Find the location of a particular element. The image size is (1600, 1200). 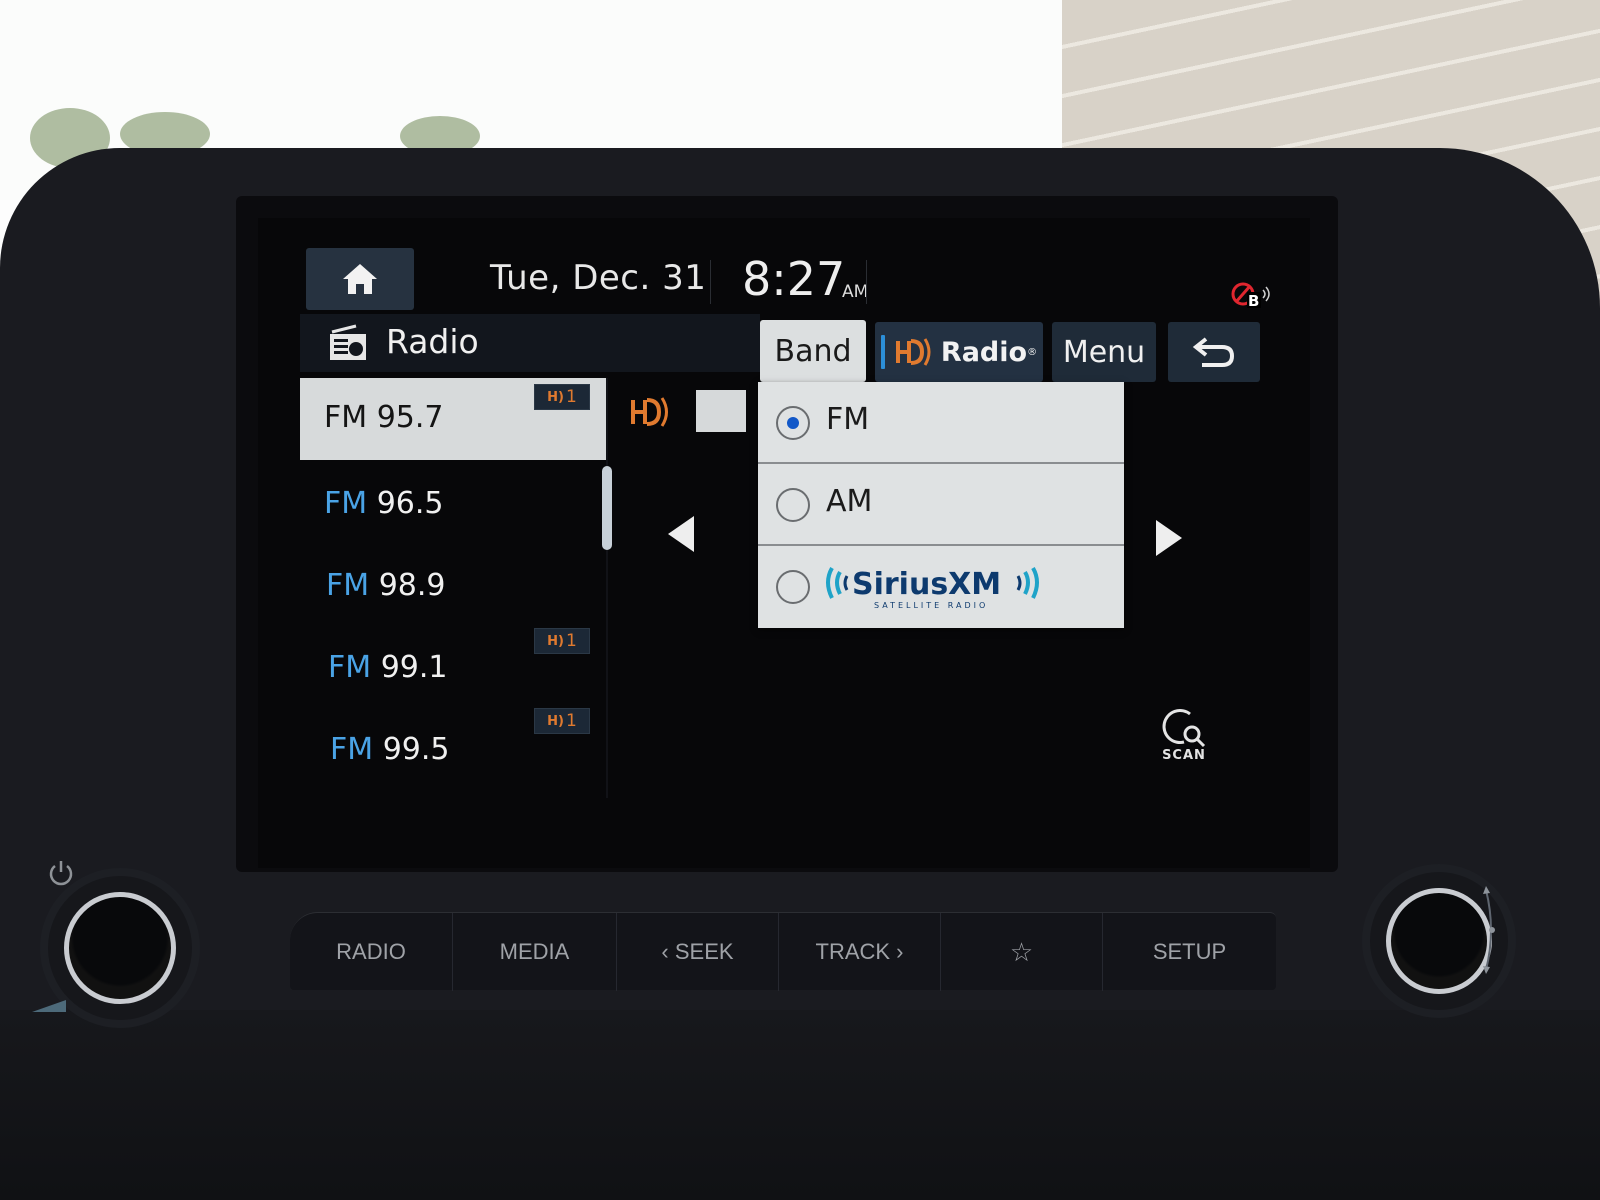

band-option-fm: FM is located at coordinates (941, 423).